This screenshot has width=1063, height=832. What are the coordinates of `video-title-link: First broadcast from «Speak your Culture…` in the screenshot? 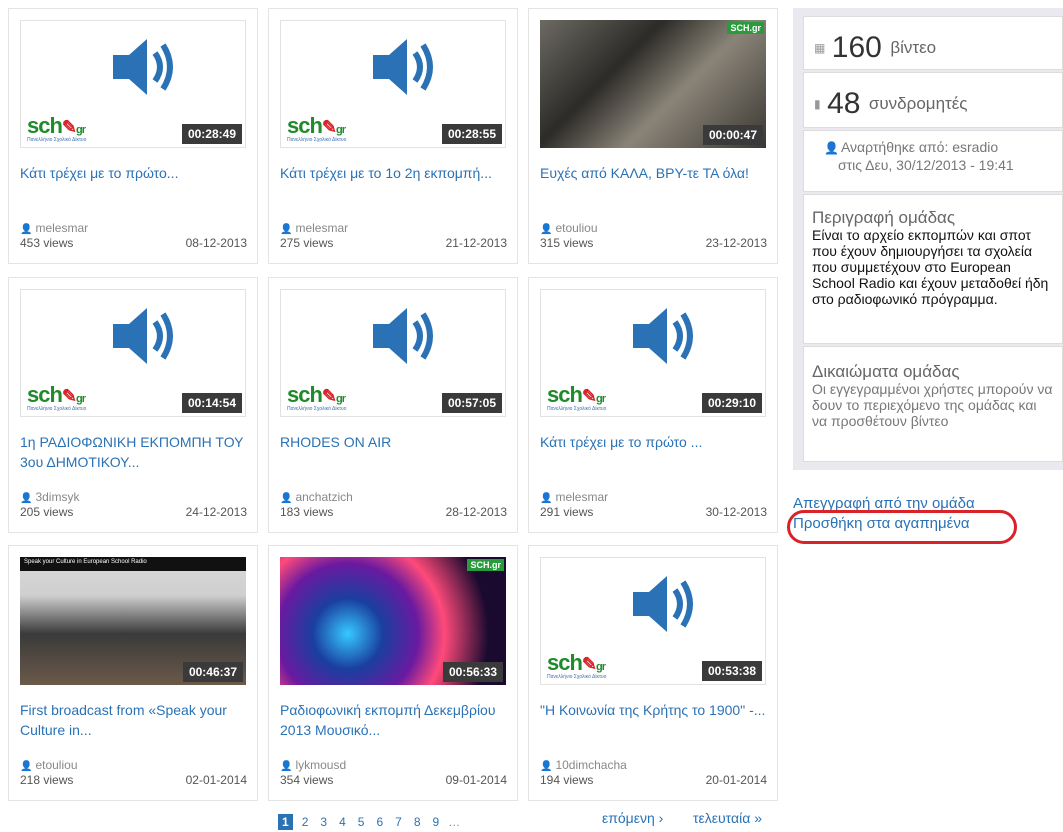 It's located at (134, 720).